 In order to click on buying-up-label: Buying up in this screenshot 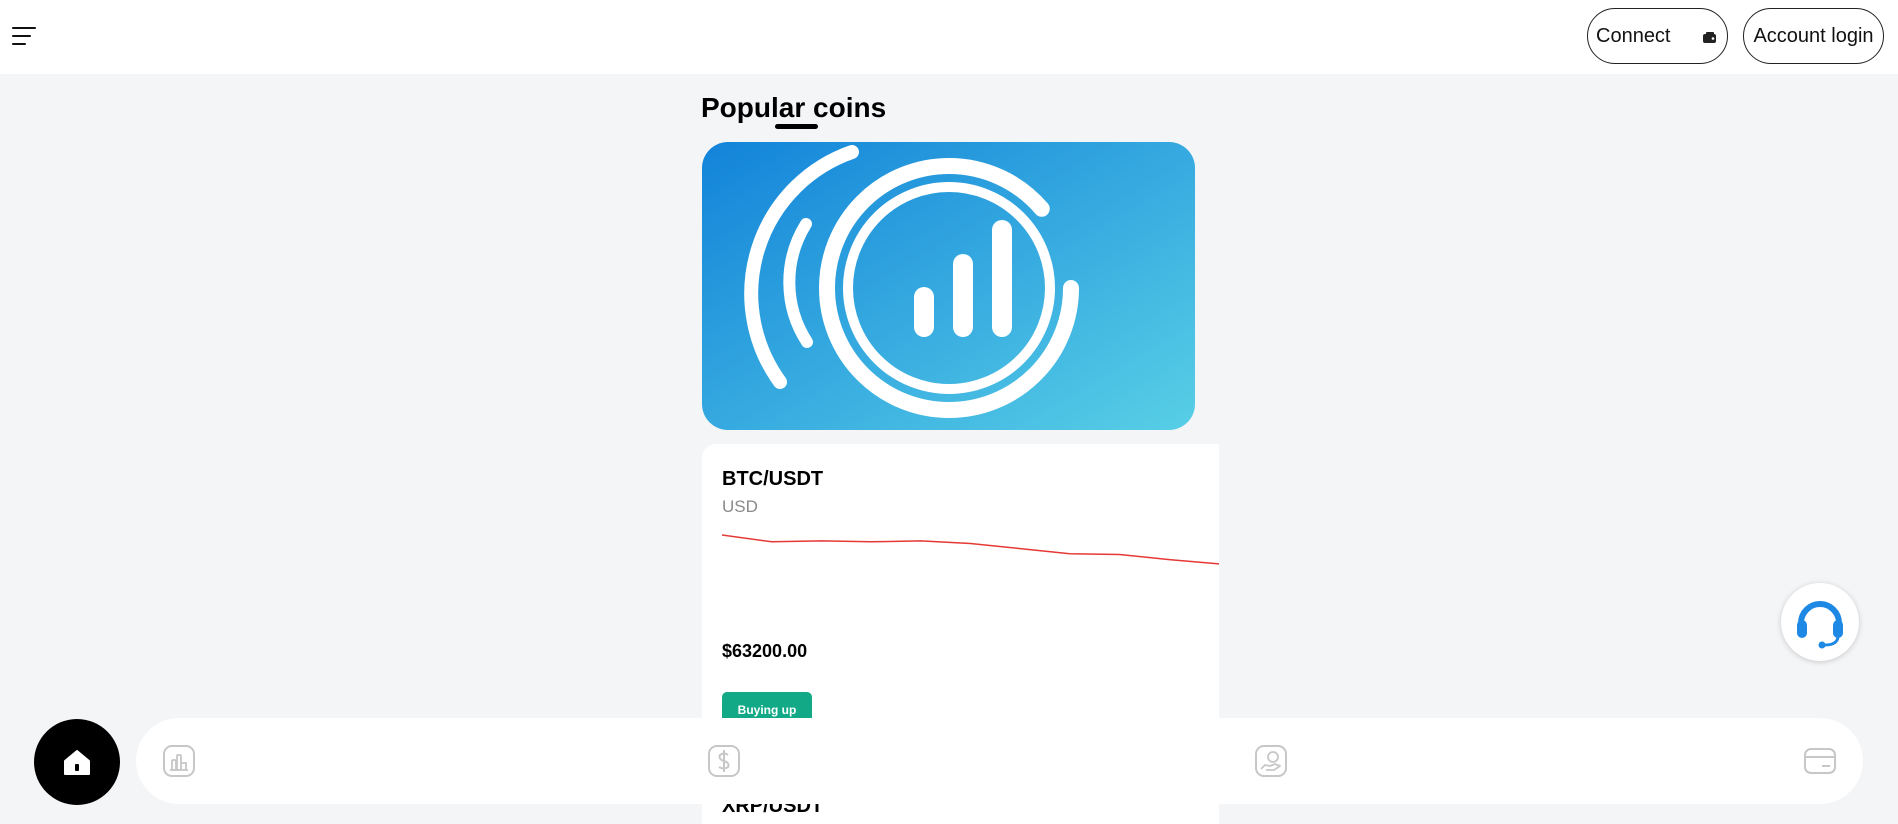, I will do `click(767, 710)`.